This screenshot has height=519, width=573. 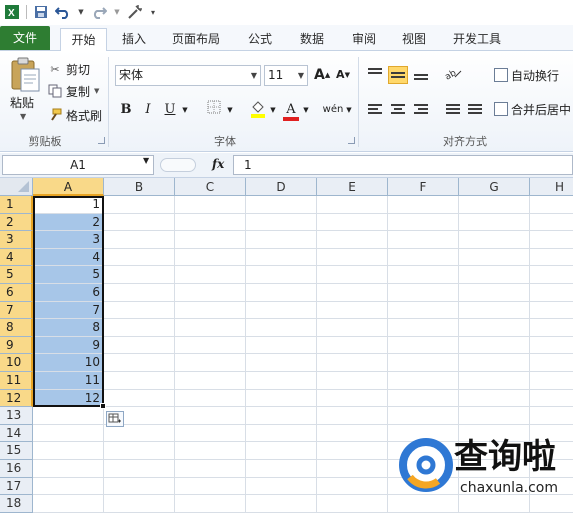 What do you see at coordinates (16, 416) in the screenshot?
I see `row-header: 13` at bounding box center [16, 416].